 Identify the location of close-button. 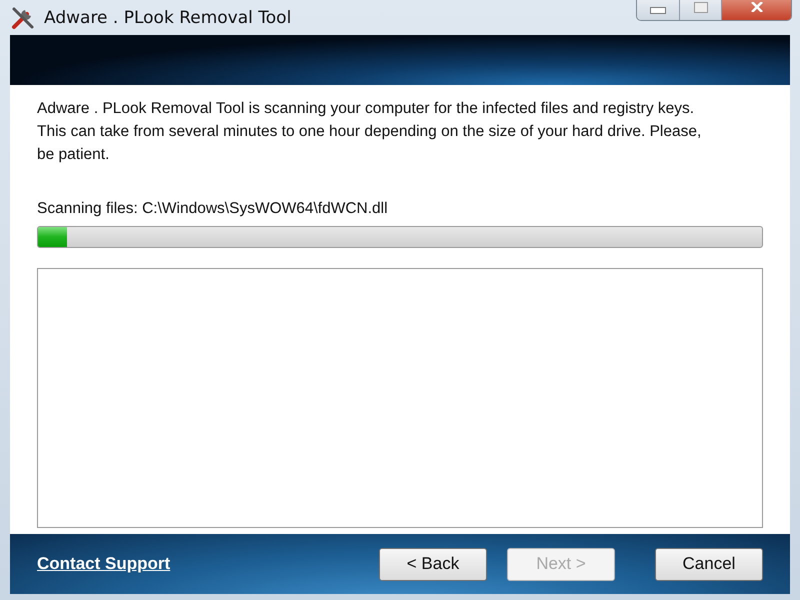
(756, 10).